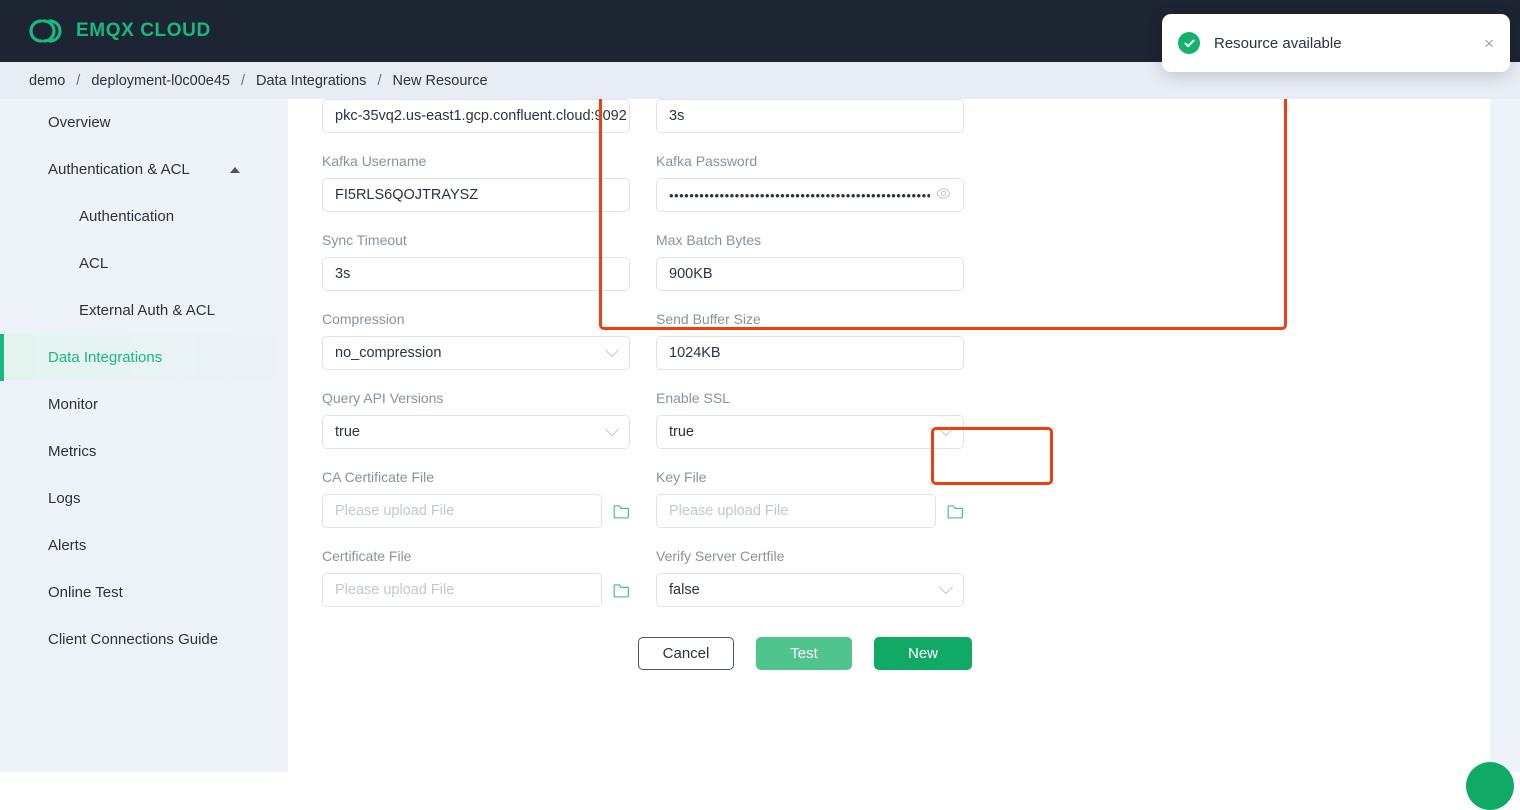 The image size is (1520, 810). What do you see at coordinates (709, 240) in the screenshot?
I see `max-batch-bytes-label: Max Batch Bytes` at bounding box center [709, 240].